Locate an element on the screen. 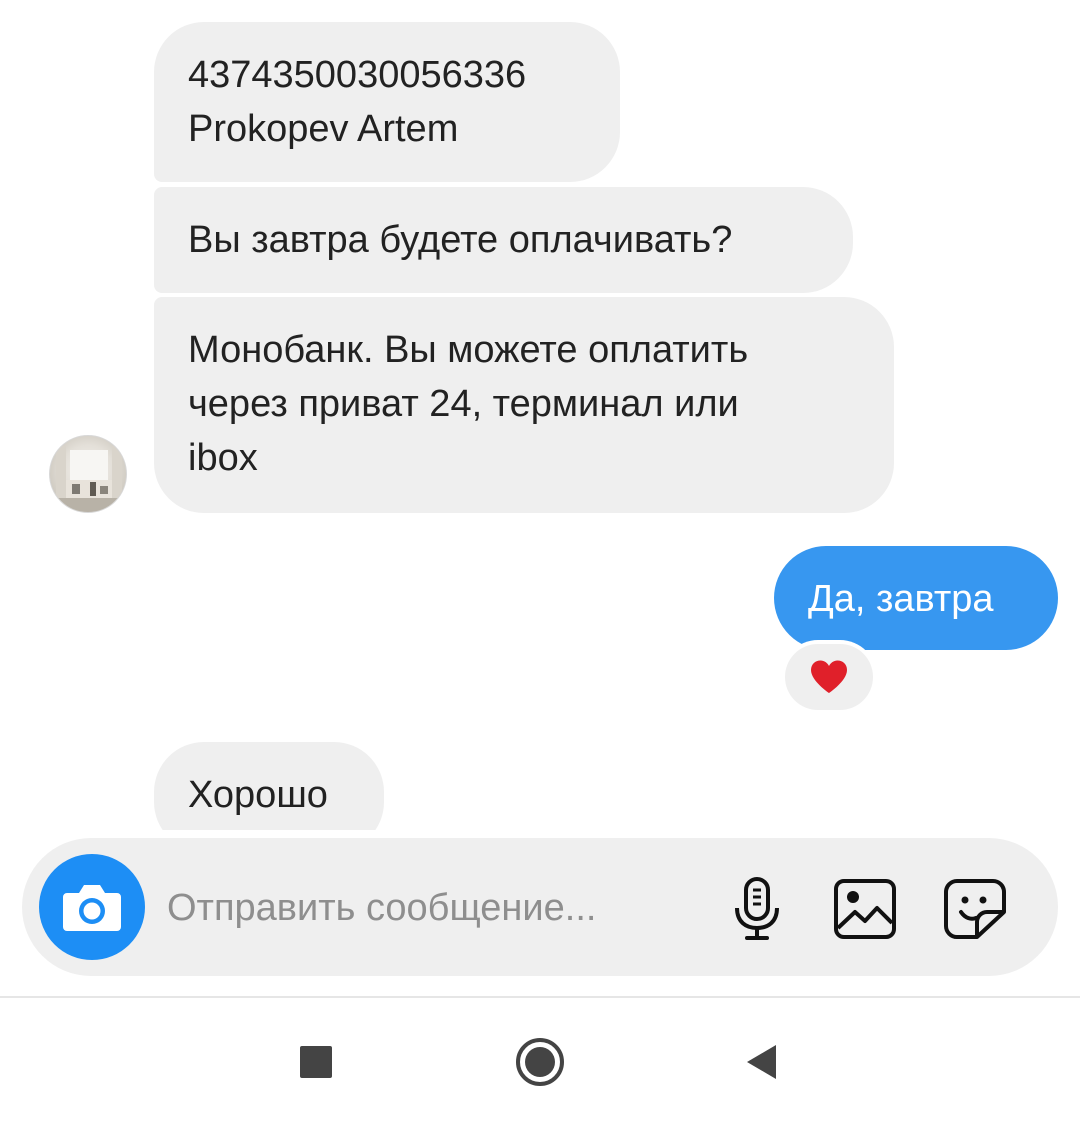 The image size is (1080, 1128). back-button is located at coordinates (762, 1062).